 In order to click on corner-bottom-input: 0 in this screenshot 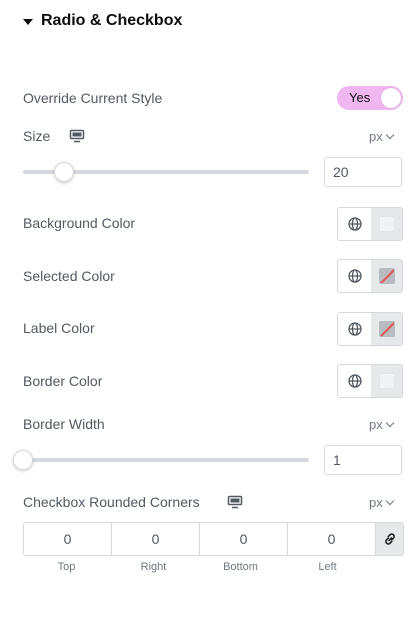, I will do `click(244, 539)`.